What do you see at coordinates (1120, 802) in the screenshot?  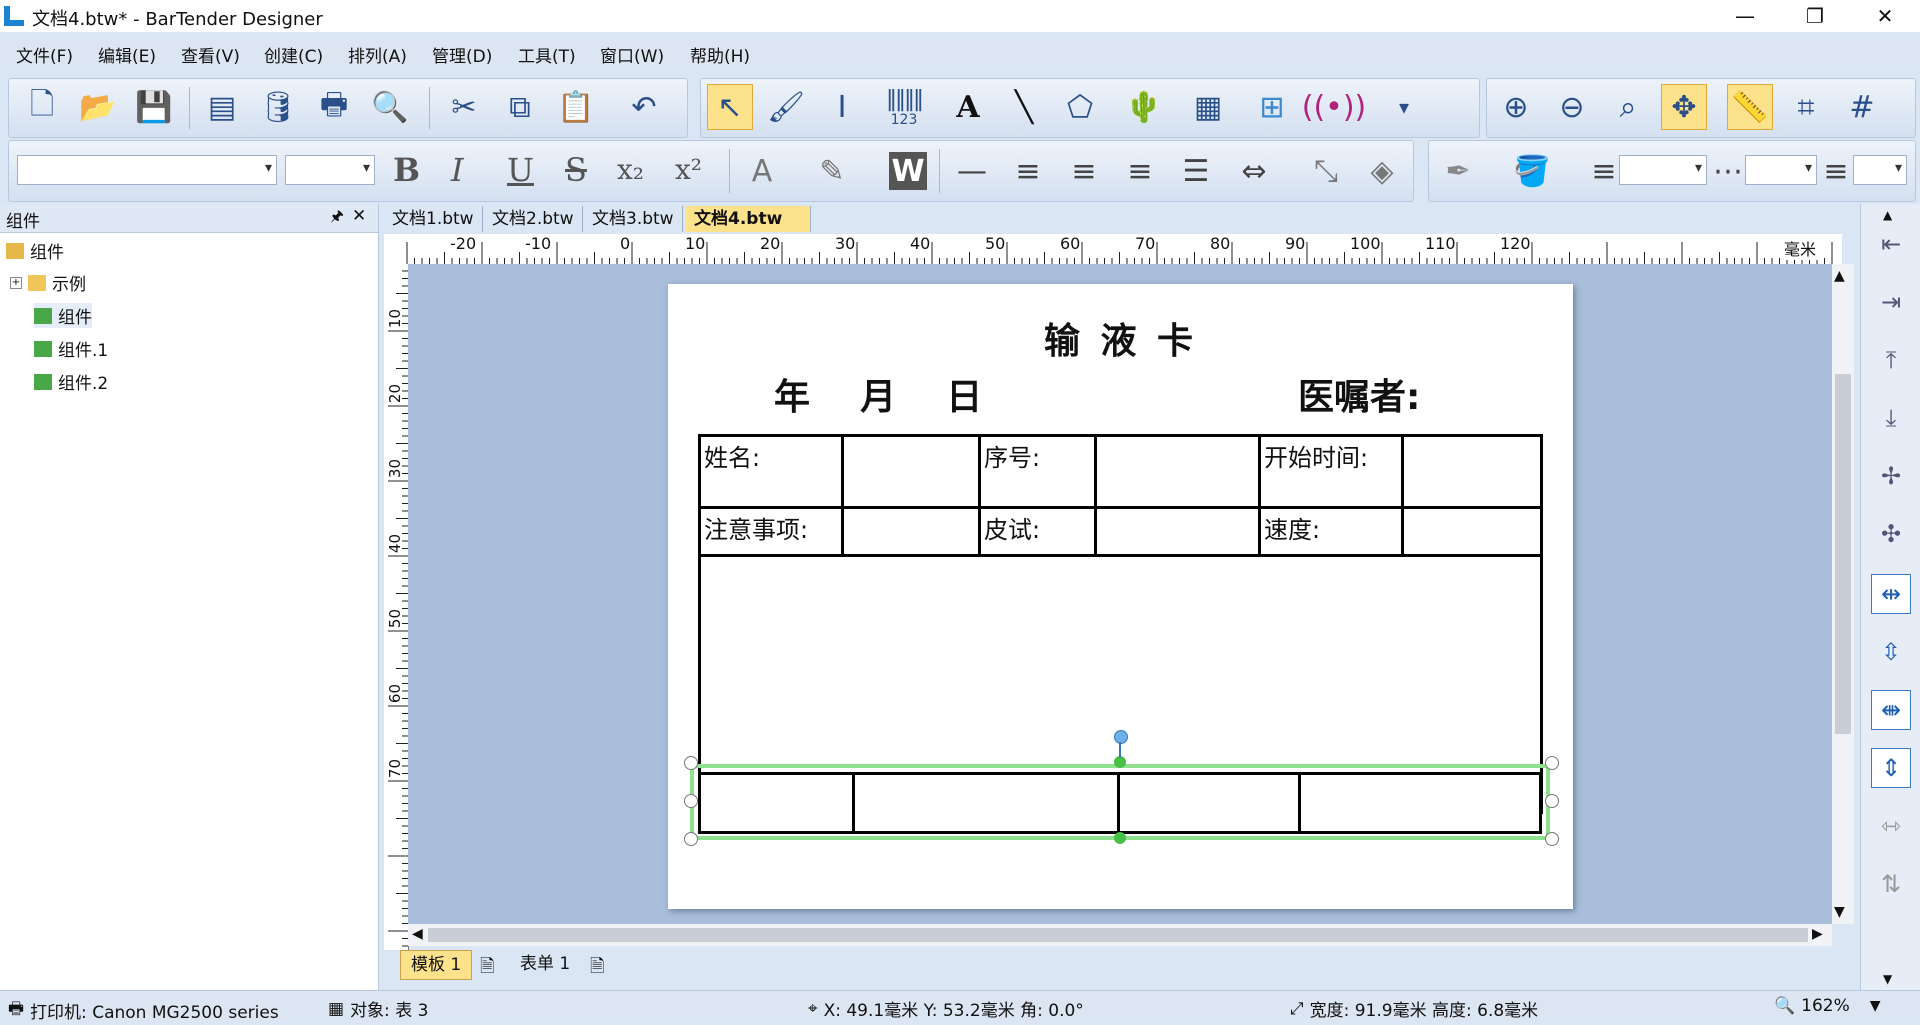 I see `selected-table` at bounding box center [1120, 802].